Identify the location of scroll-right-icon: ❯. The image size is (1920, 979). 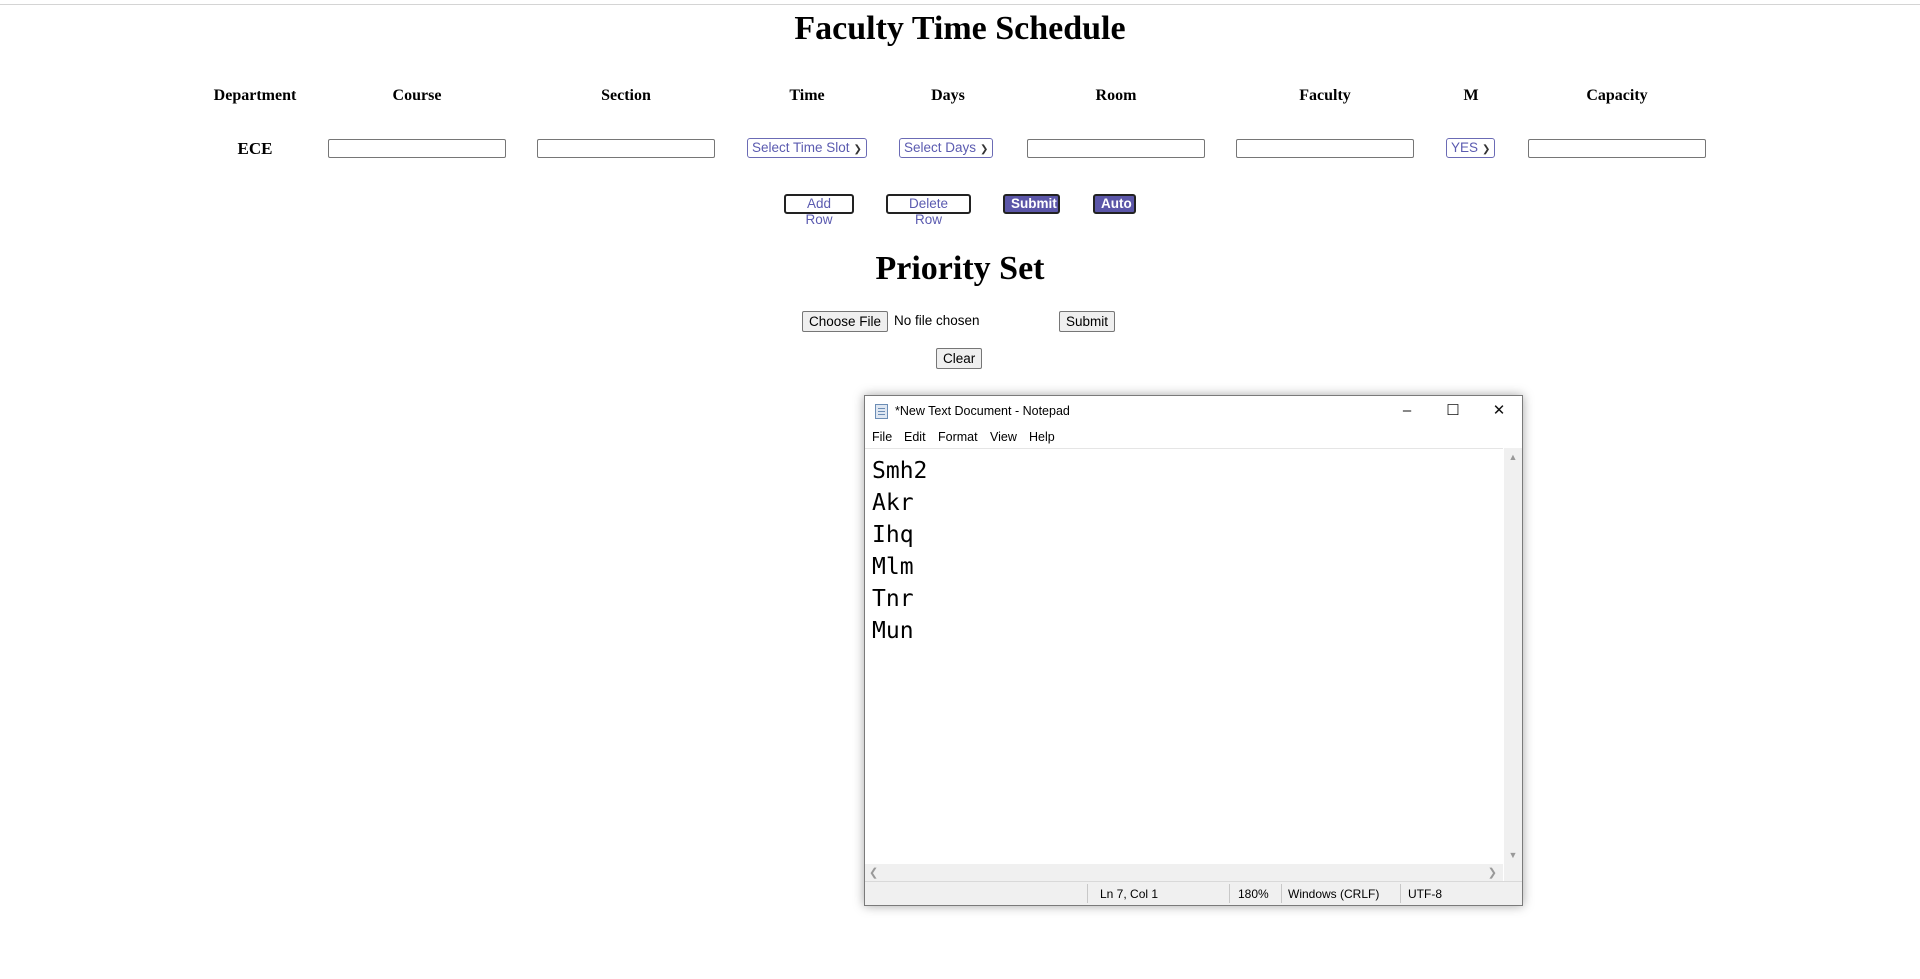
(1492, 872).